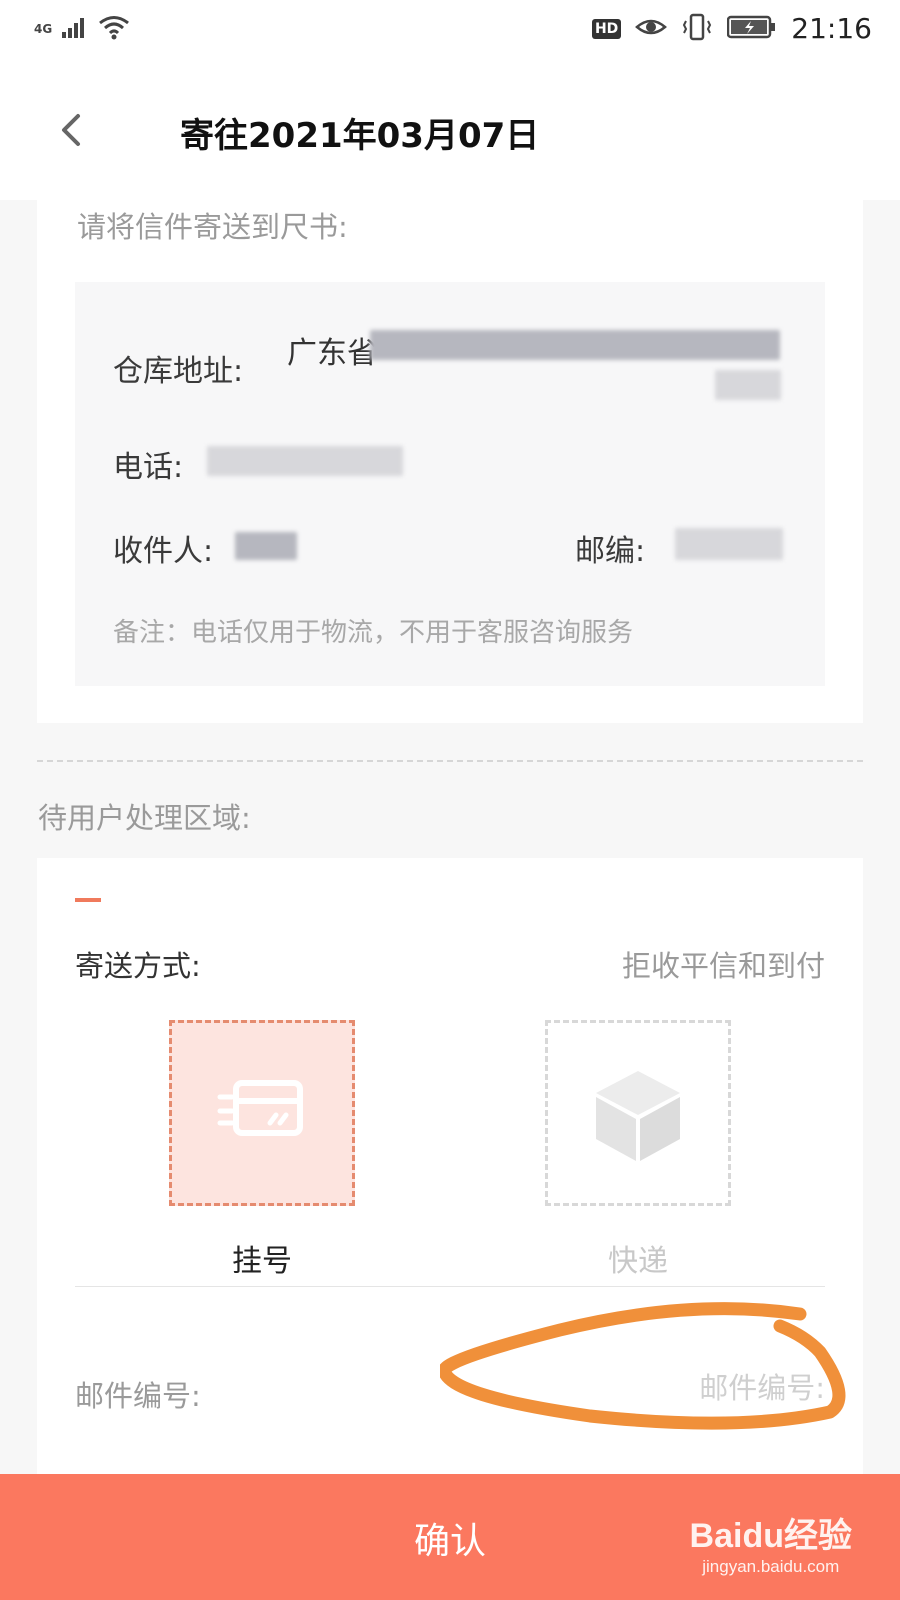 The image size is (900, 1600). What do you see at coordinates (770, 1536) in the screenshot?
I see `watermark-brand: Baidu经验` at bounding box center [770, 1536].